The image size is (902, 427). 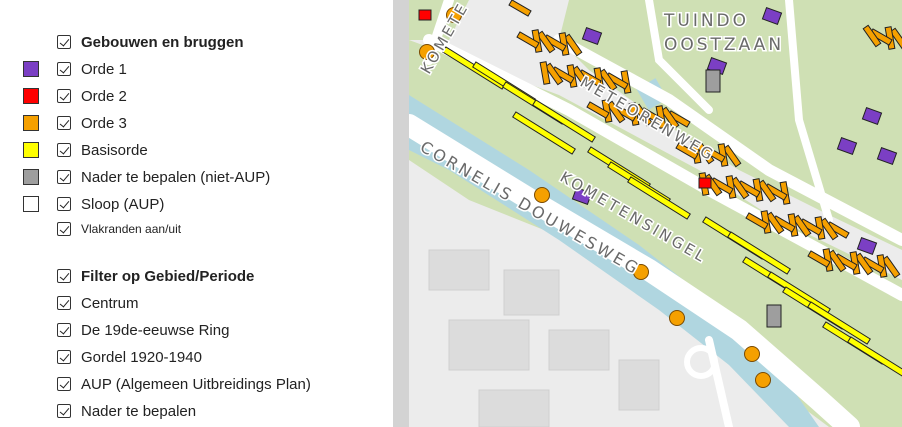 I want to click on checkbox-filter-nader, so click(x=64, y=411).